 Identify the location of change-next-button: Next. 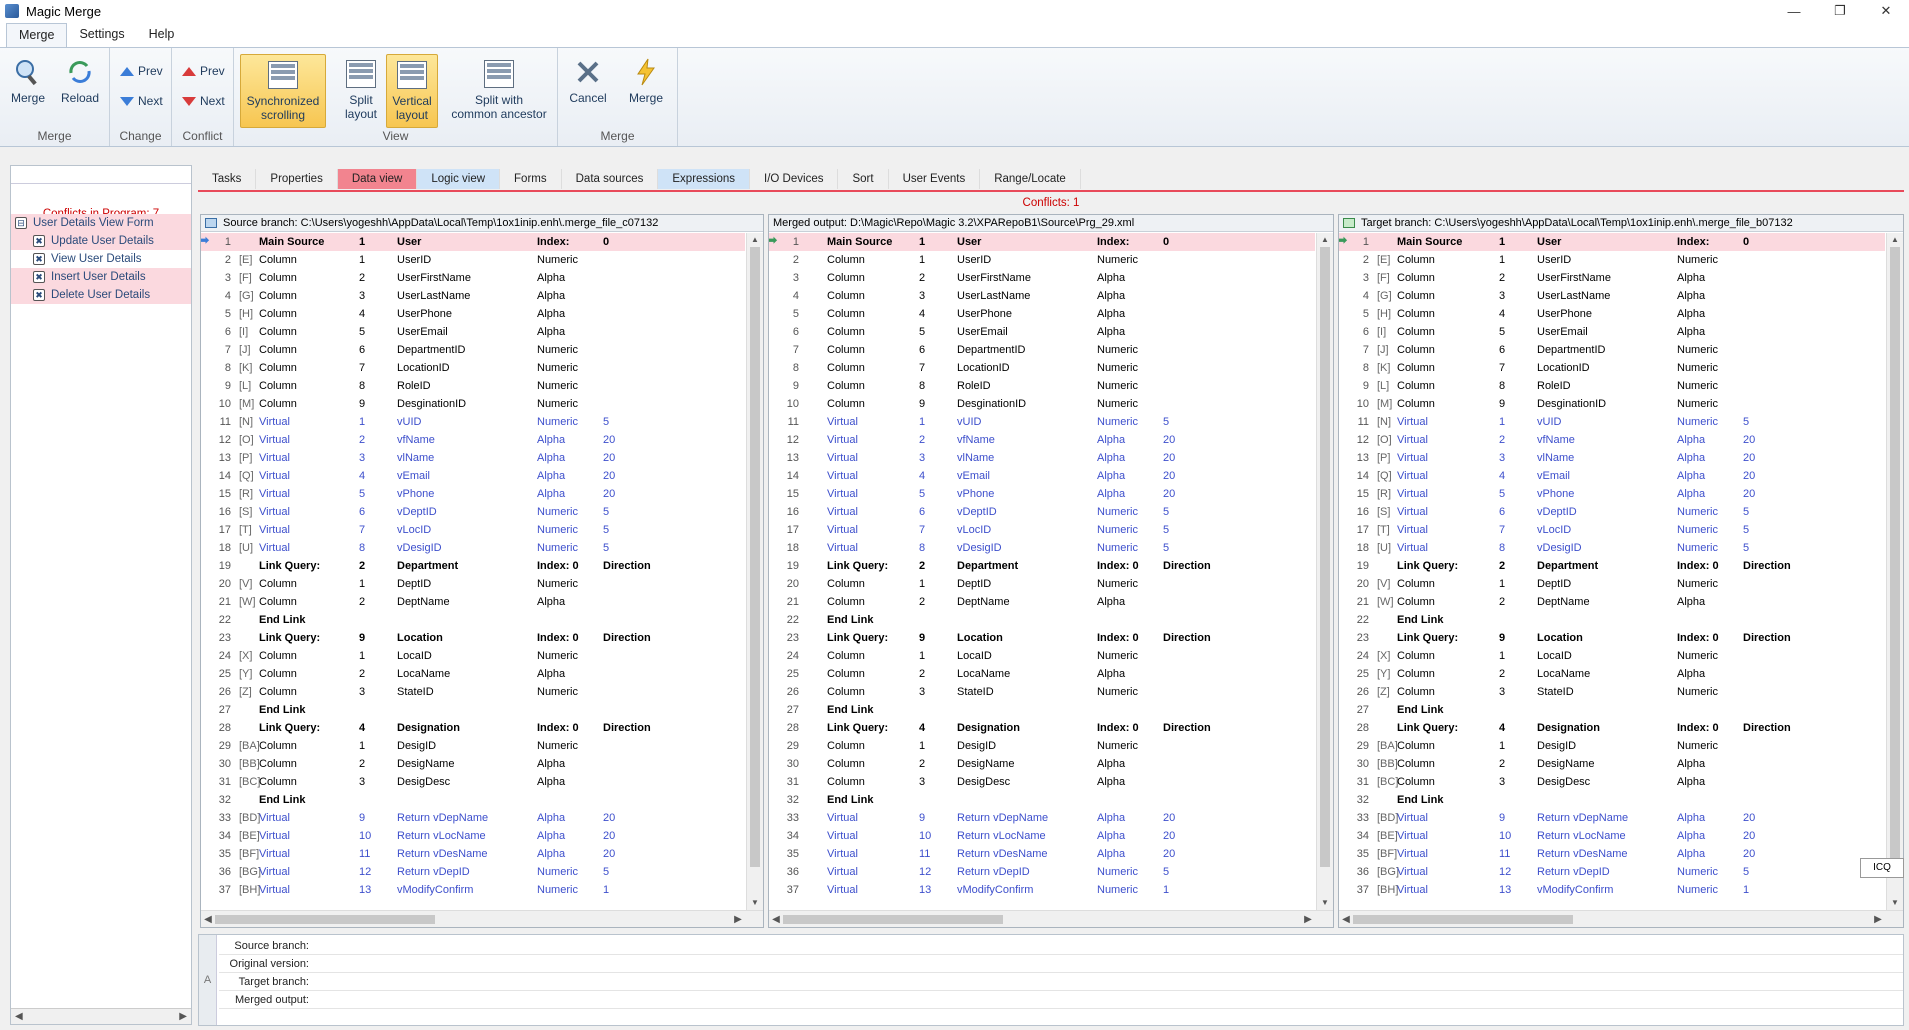
(141, 101).